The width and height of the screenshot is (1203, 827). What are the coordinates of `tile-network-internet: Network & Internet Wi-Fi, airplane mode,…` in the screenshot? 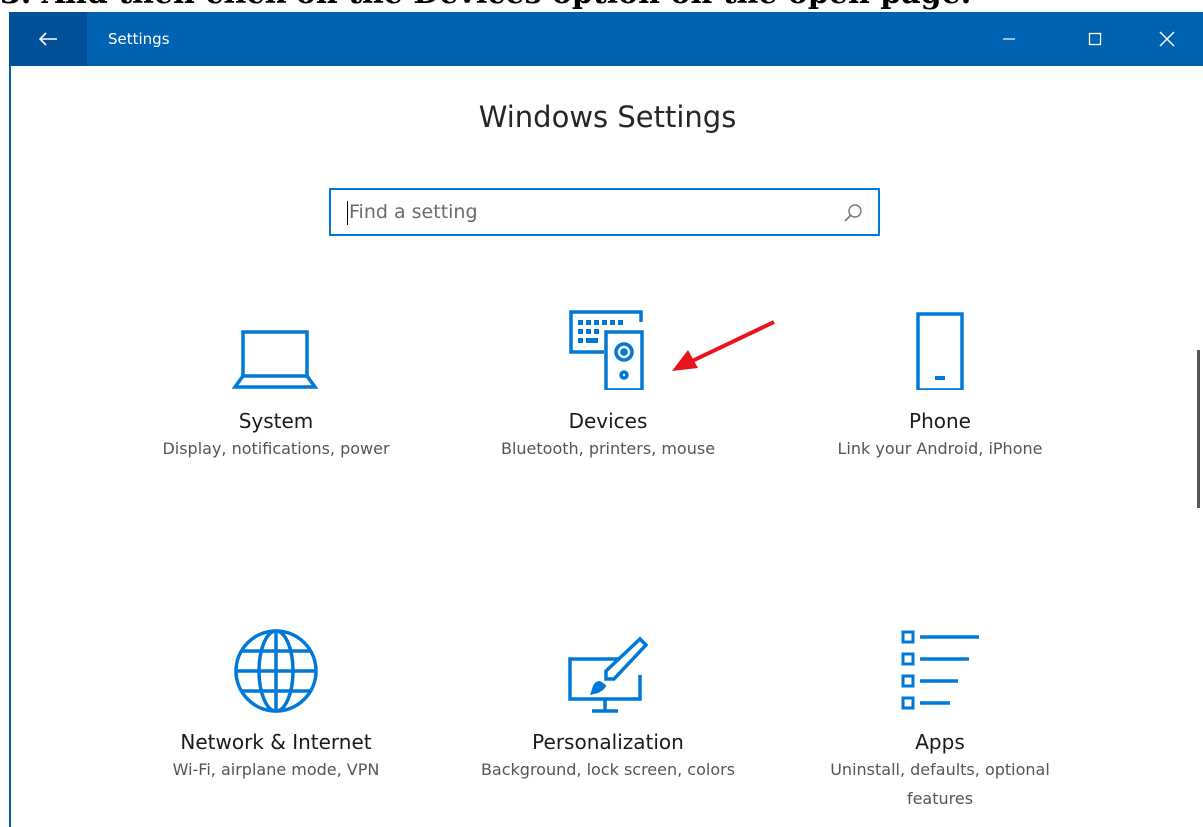 It's located at (276, 705).